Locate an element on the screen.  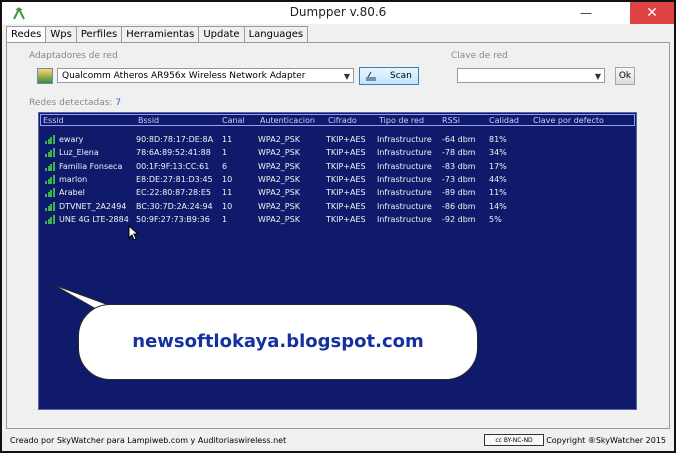
close-button: ✕ is located at coordinates (652, 13).